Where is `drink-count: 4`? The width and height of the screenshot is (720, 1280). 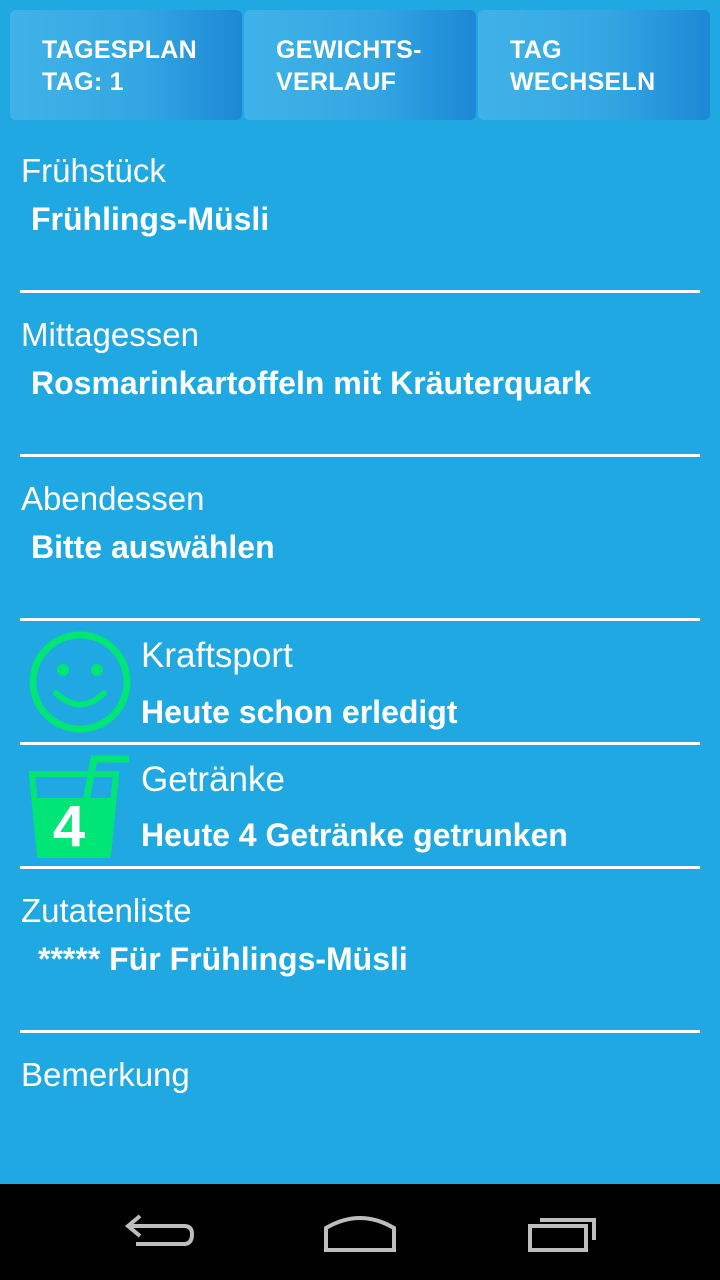 drink-count: 4 is located at coordinates (69, 826).